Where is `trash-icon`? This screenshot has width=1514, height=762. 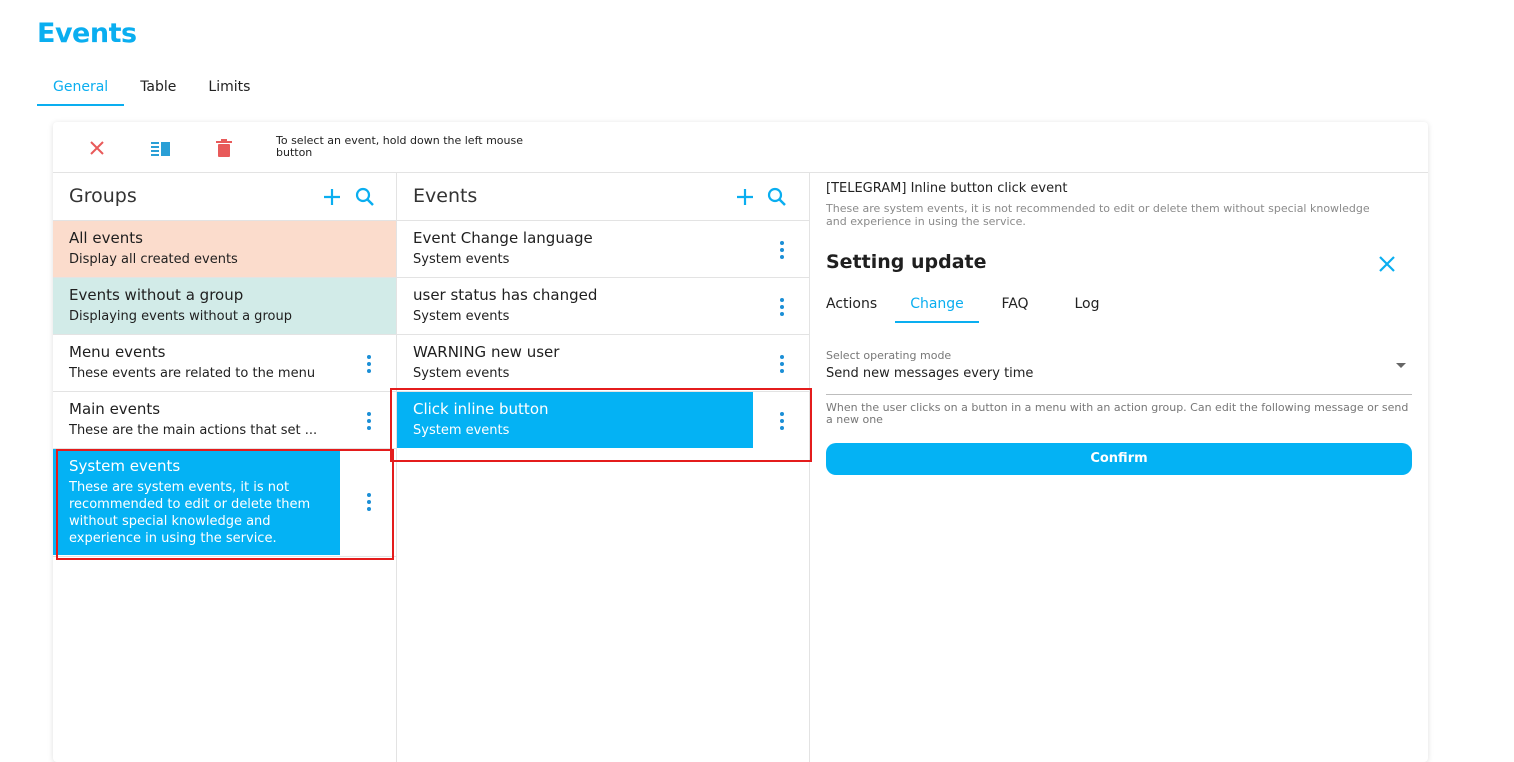 trash-icon is located at coordinates (224, 148).